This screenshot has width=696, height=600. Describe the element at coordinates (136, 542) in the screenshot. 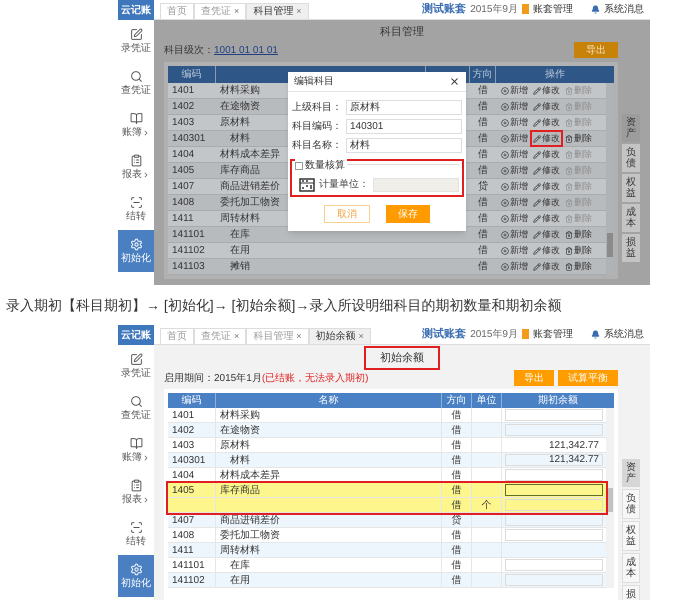

I see `sidebar-label: 结转` at that location.